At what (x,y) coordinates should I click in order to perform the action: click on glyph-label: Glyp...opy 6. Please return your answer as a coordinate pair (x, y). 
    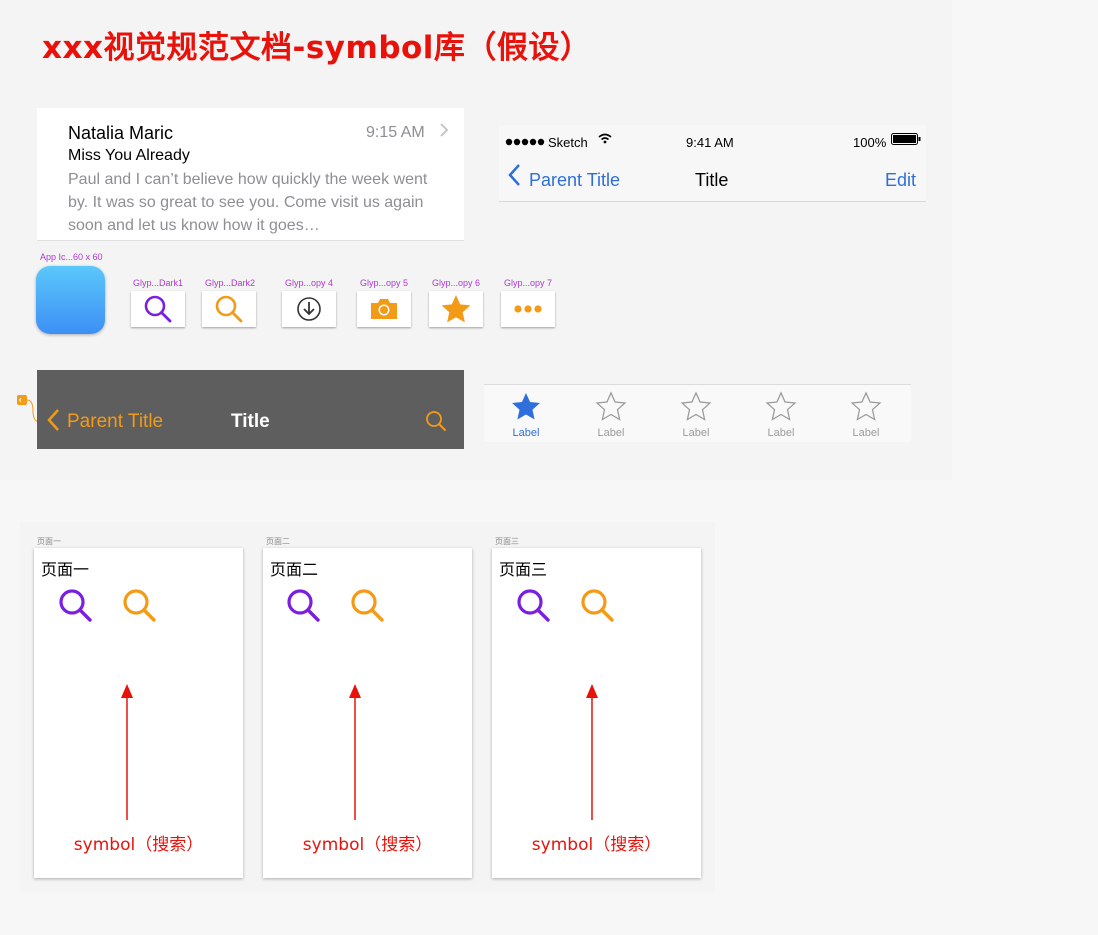
    Looking at the image, I should click on (456, 283).